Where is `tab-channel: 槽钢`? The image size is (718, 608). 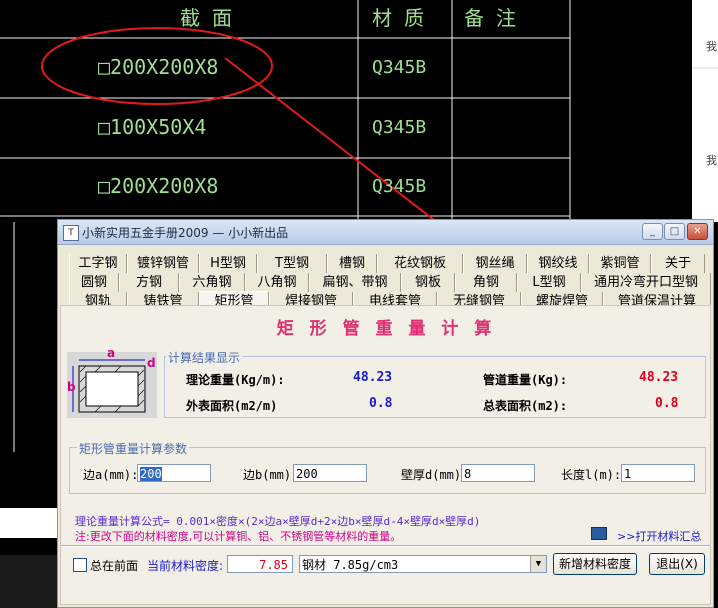 tab-channel: 槽钢 is located at coordinates (352, 263).